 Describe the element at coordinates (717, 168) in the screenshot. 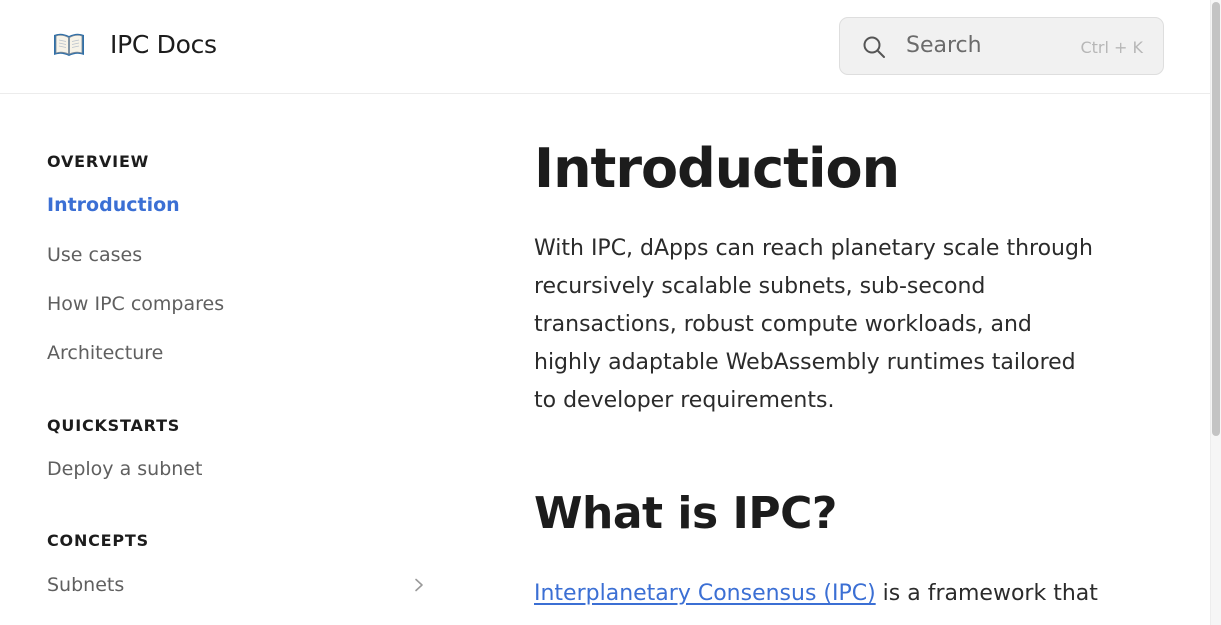

I see `page-title: Introduction` at that location.